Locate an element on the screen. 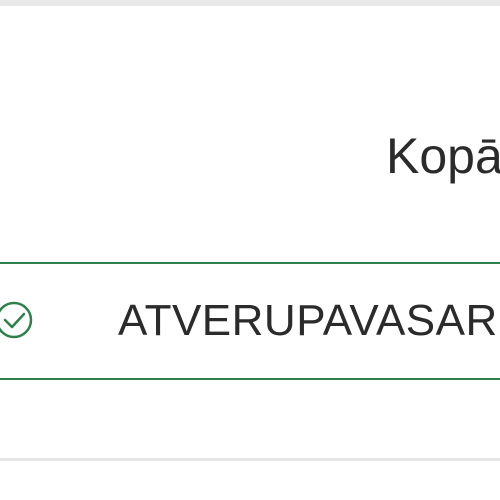 This screenshot has width=500, height=500. bottom-divider is located at coordinates (250, 459).